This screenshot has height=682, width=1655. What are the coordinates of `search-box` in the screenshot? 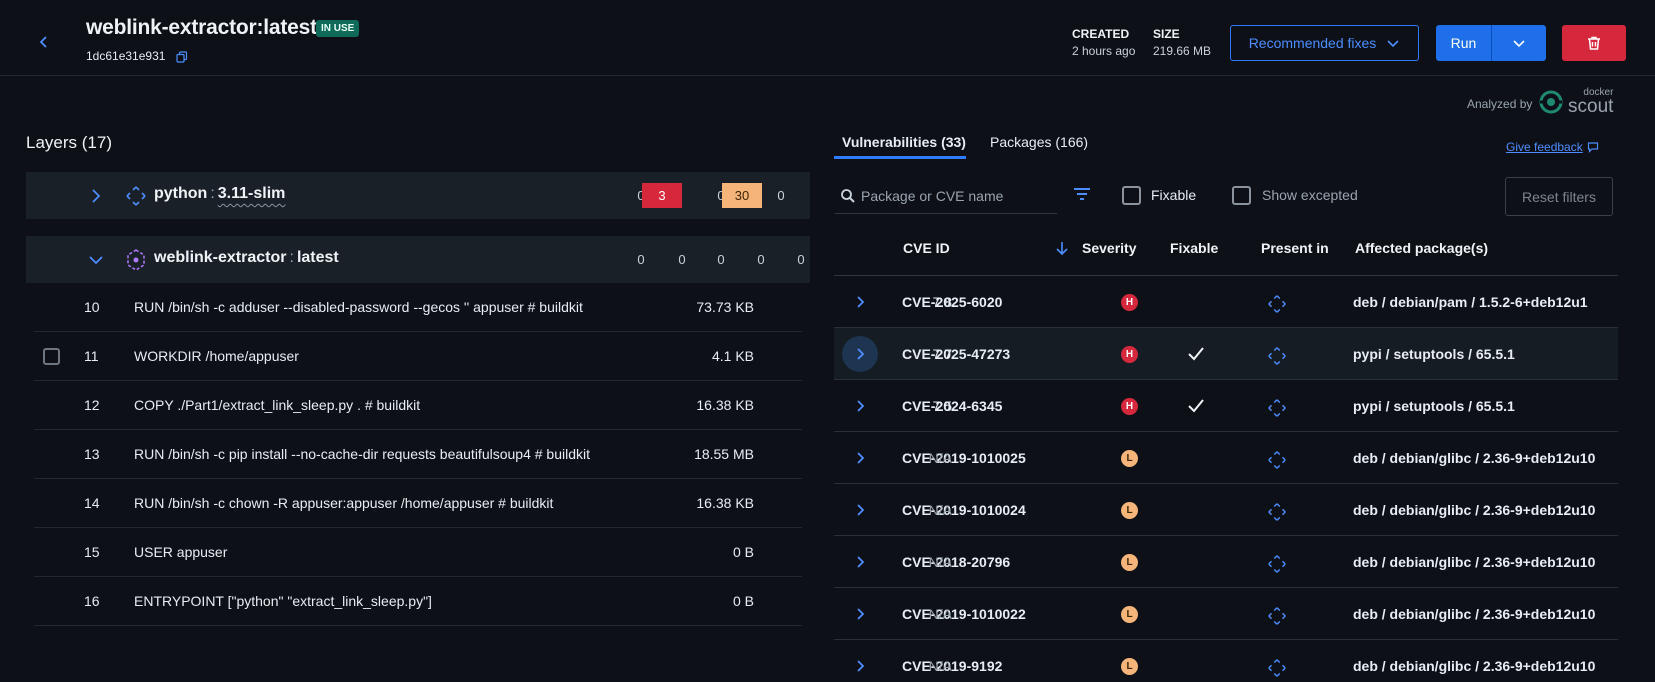 It's located at (946, 196).